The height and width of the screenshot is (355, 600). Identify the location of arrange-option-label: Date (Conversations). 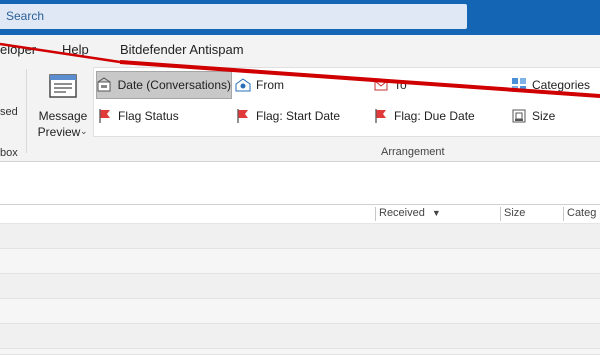
(174, 85).